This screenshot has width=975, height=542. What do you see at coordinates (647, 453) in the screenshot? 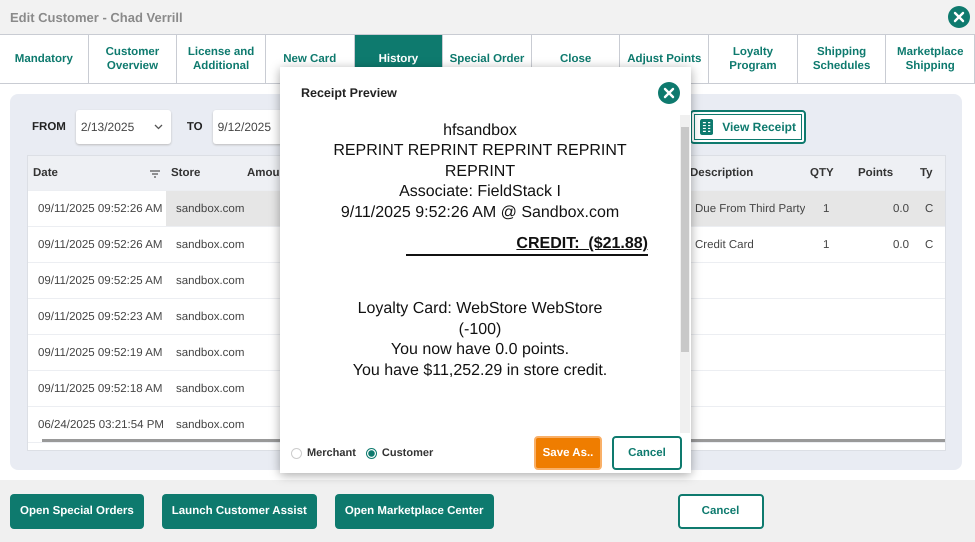
I see `dialog-button: Cancel` at bounding box center [647, 453].